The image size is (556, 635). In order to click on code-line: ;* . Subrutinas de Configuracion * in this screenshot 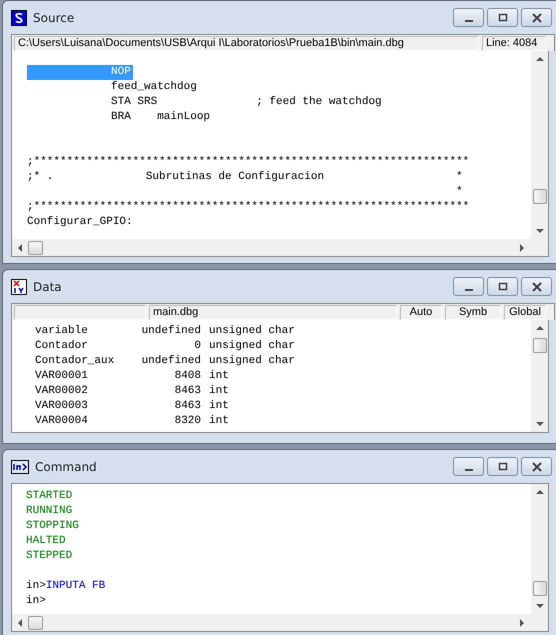, I will do `click(245, 177)`.